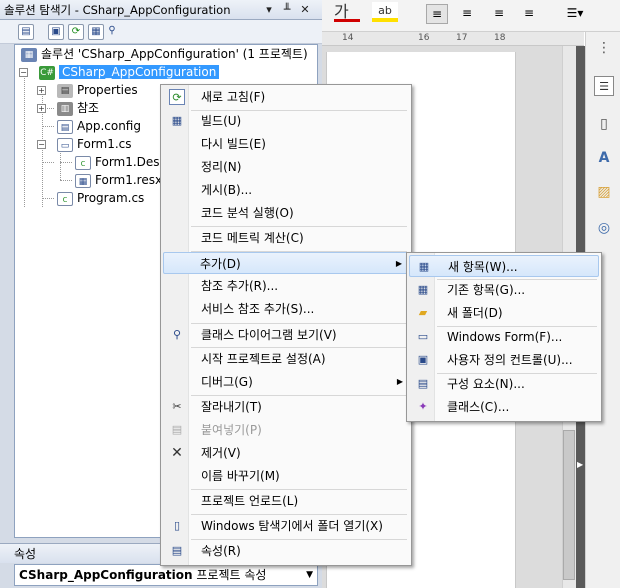 This screenshot has height=588, width=620. Describe the element at coordinates (309, 575) in the screenshot. I see `chevron-down-icon: ▼` at that location.